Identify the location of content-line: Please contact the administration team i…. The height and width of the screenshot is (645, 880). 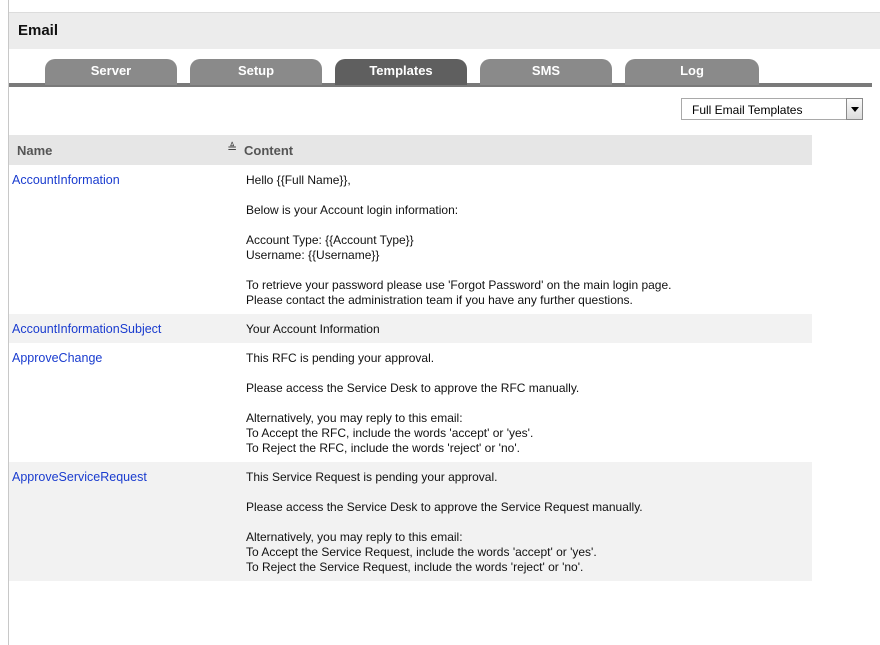
(439, 300).